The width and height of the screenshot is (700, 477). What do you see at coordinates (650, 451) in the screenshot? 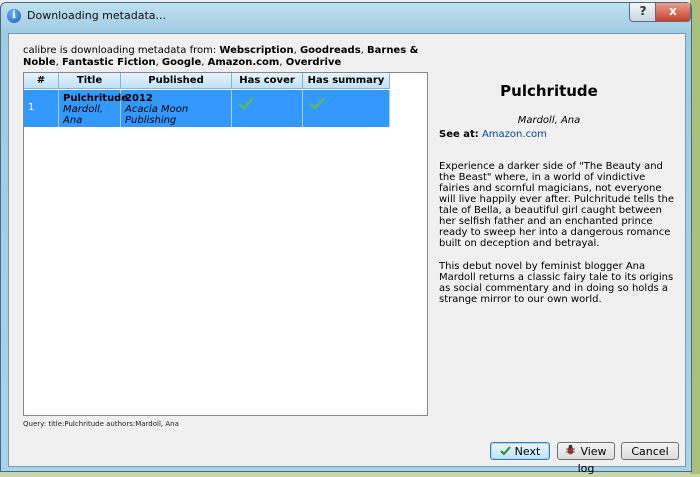
I see `cancel-button: Cancel` at bounding box center [650, 451].